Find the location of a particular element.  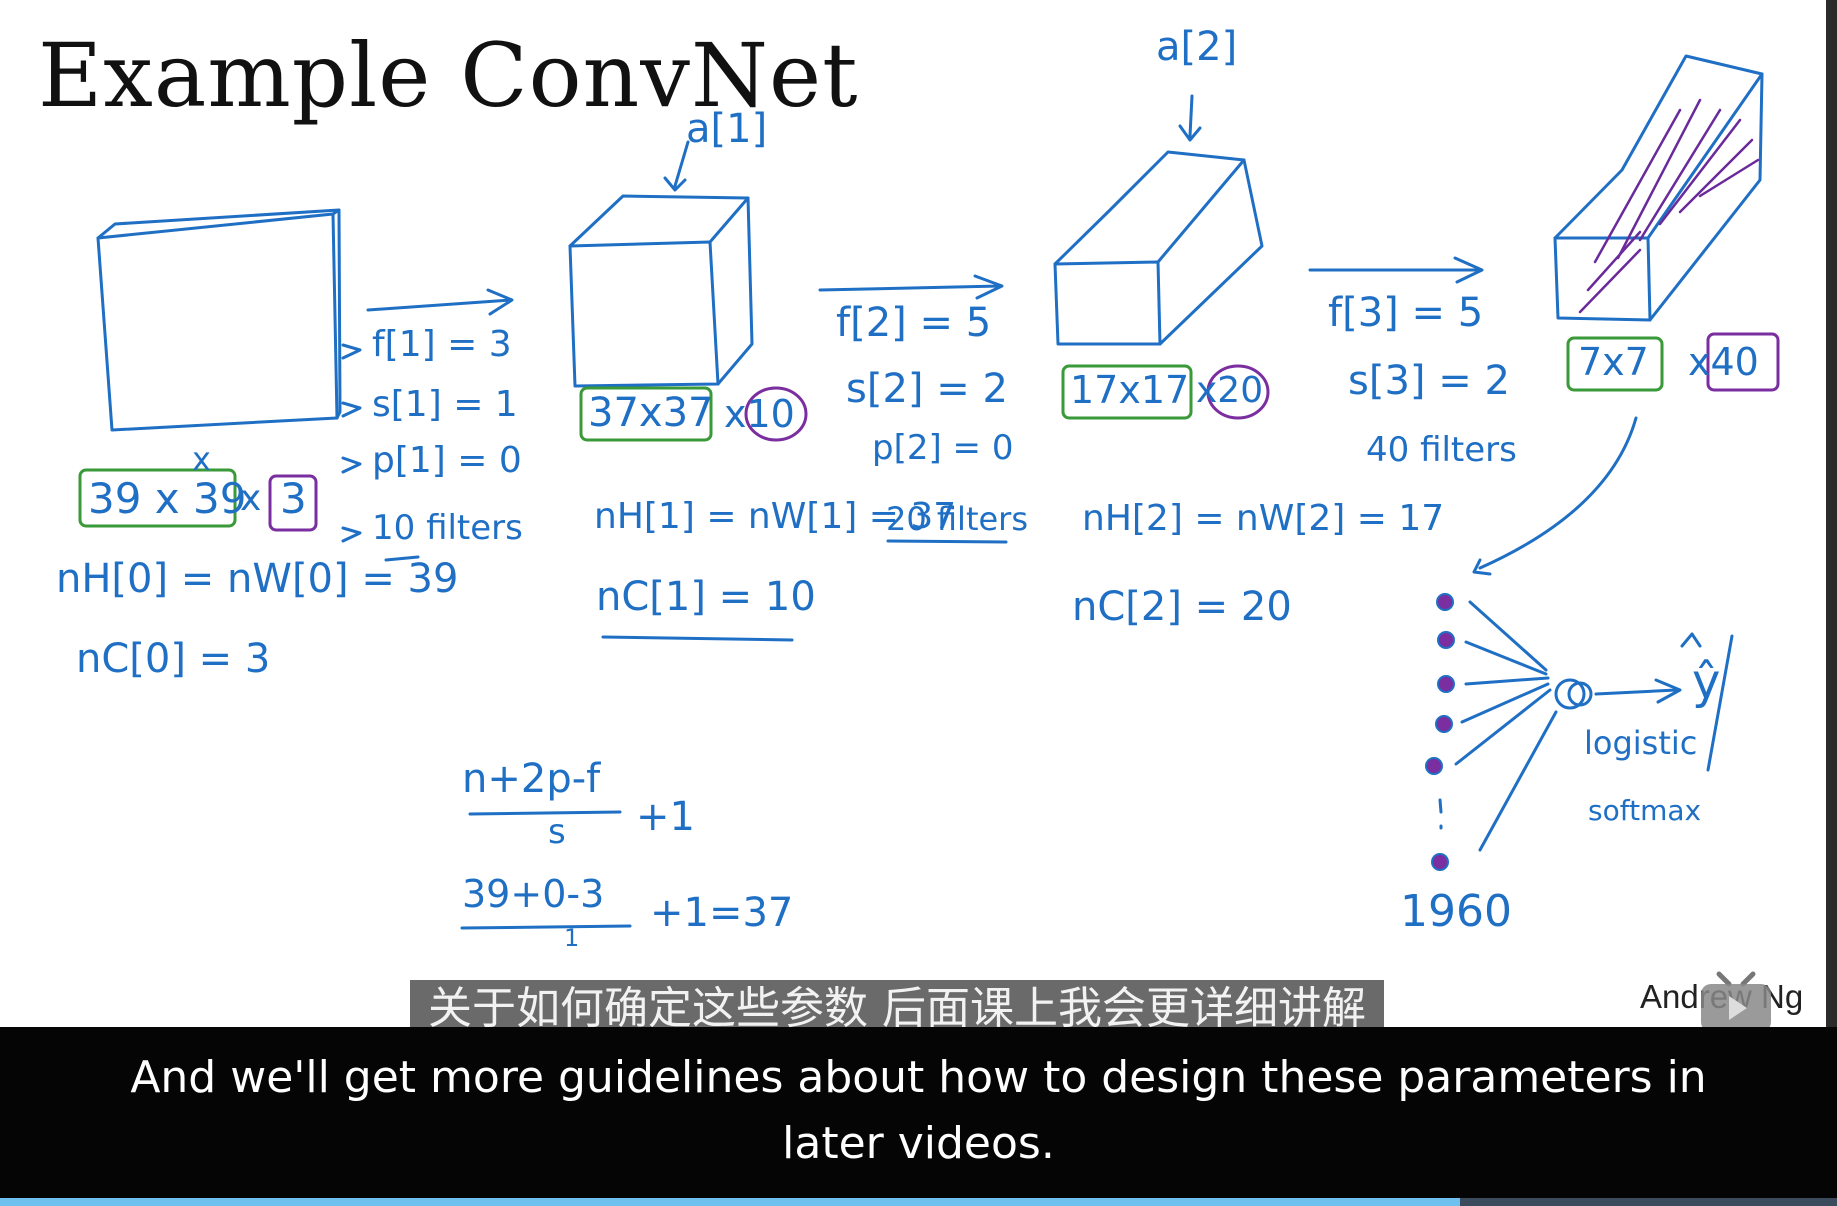

formula-example-denominator: 1 is located at coordinates (572, 938).